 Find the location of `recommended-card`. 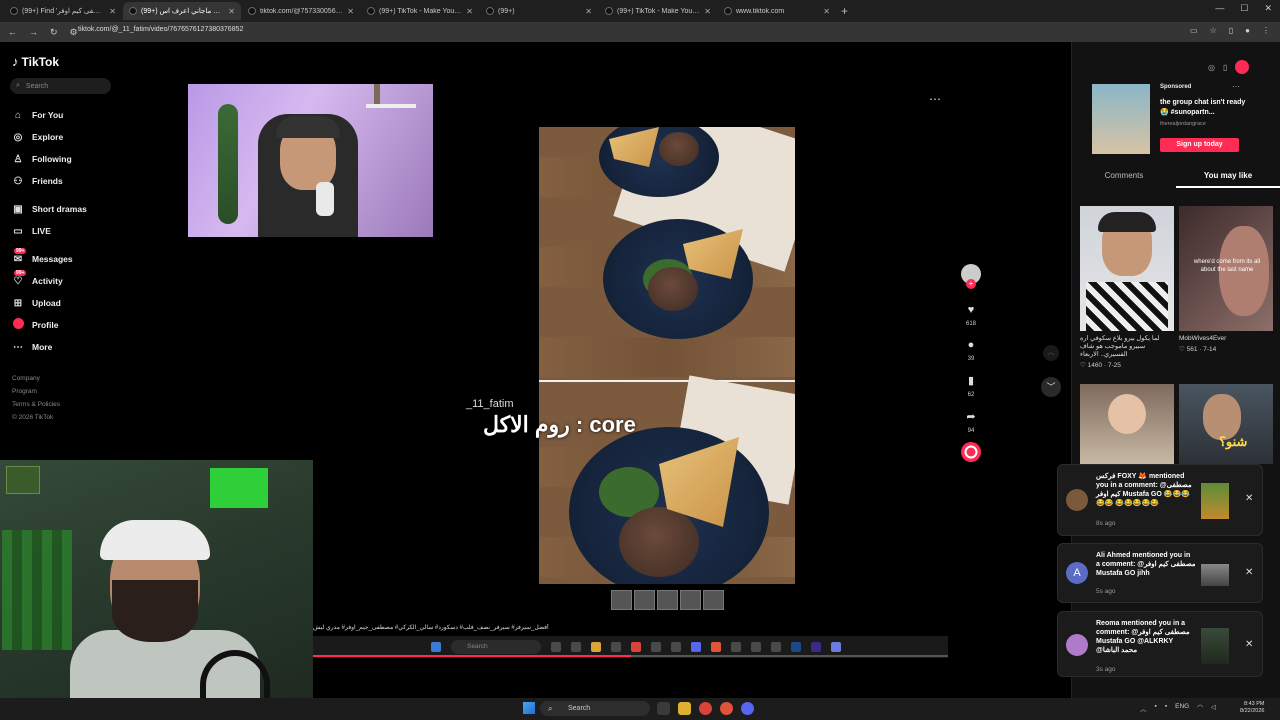

recommended-card is located at coordinates (1127, 424).